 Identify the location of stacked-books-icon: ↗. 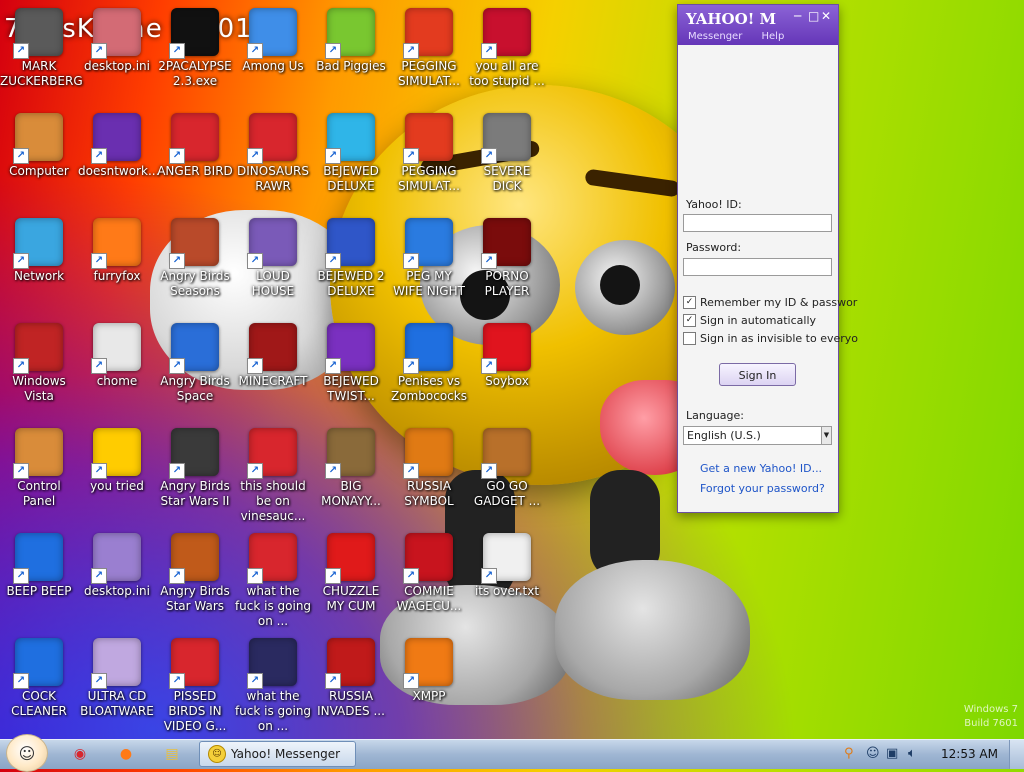
(272, 33).